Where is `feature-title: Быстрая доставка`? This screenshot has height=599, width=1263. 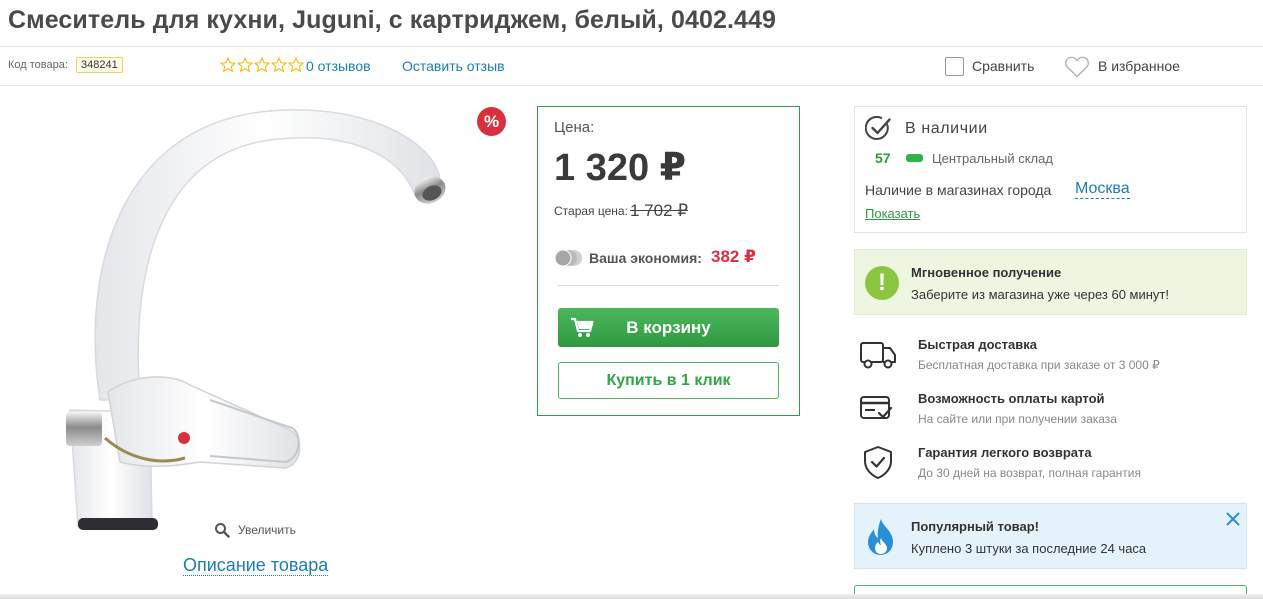
feature-title: Быстрая доставка is located at coordinates (977, 344).